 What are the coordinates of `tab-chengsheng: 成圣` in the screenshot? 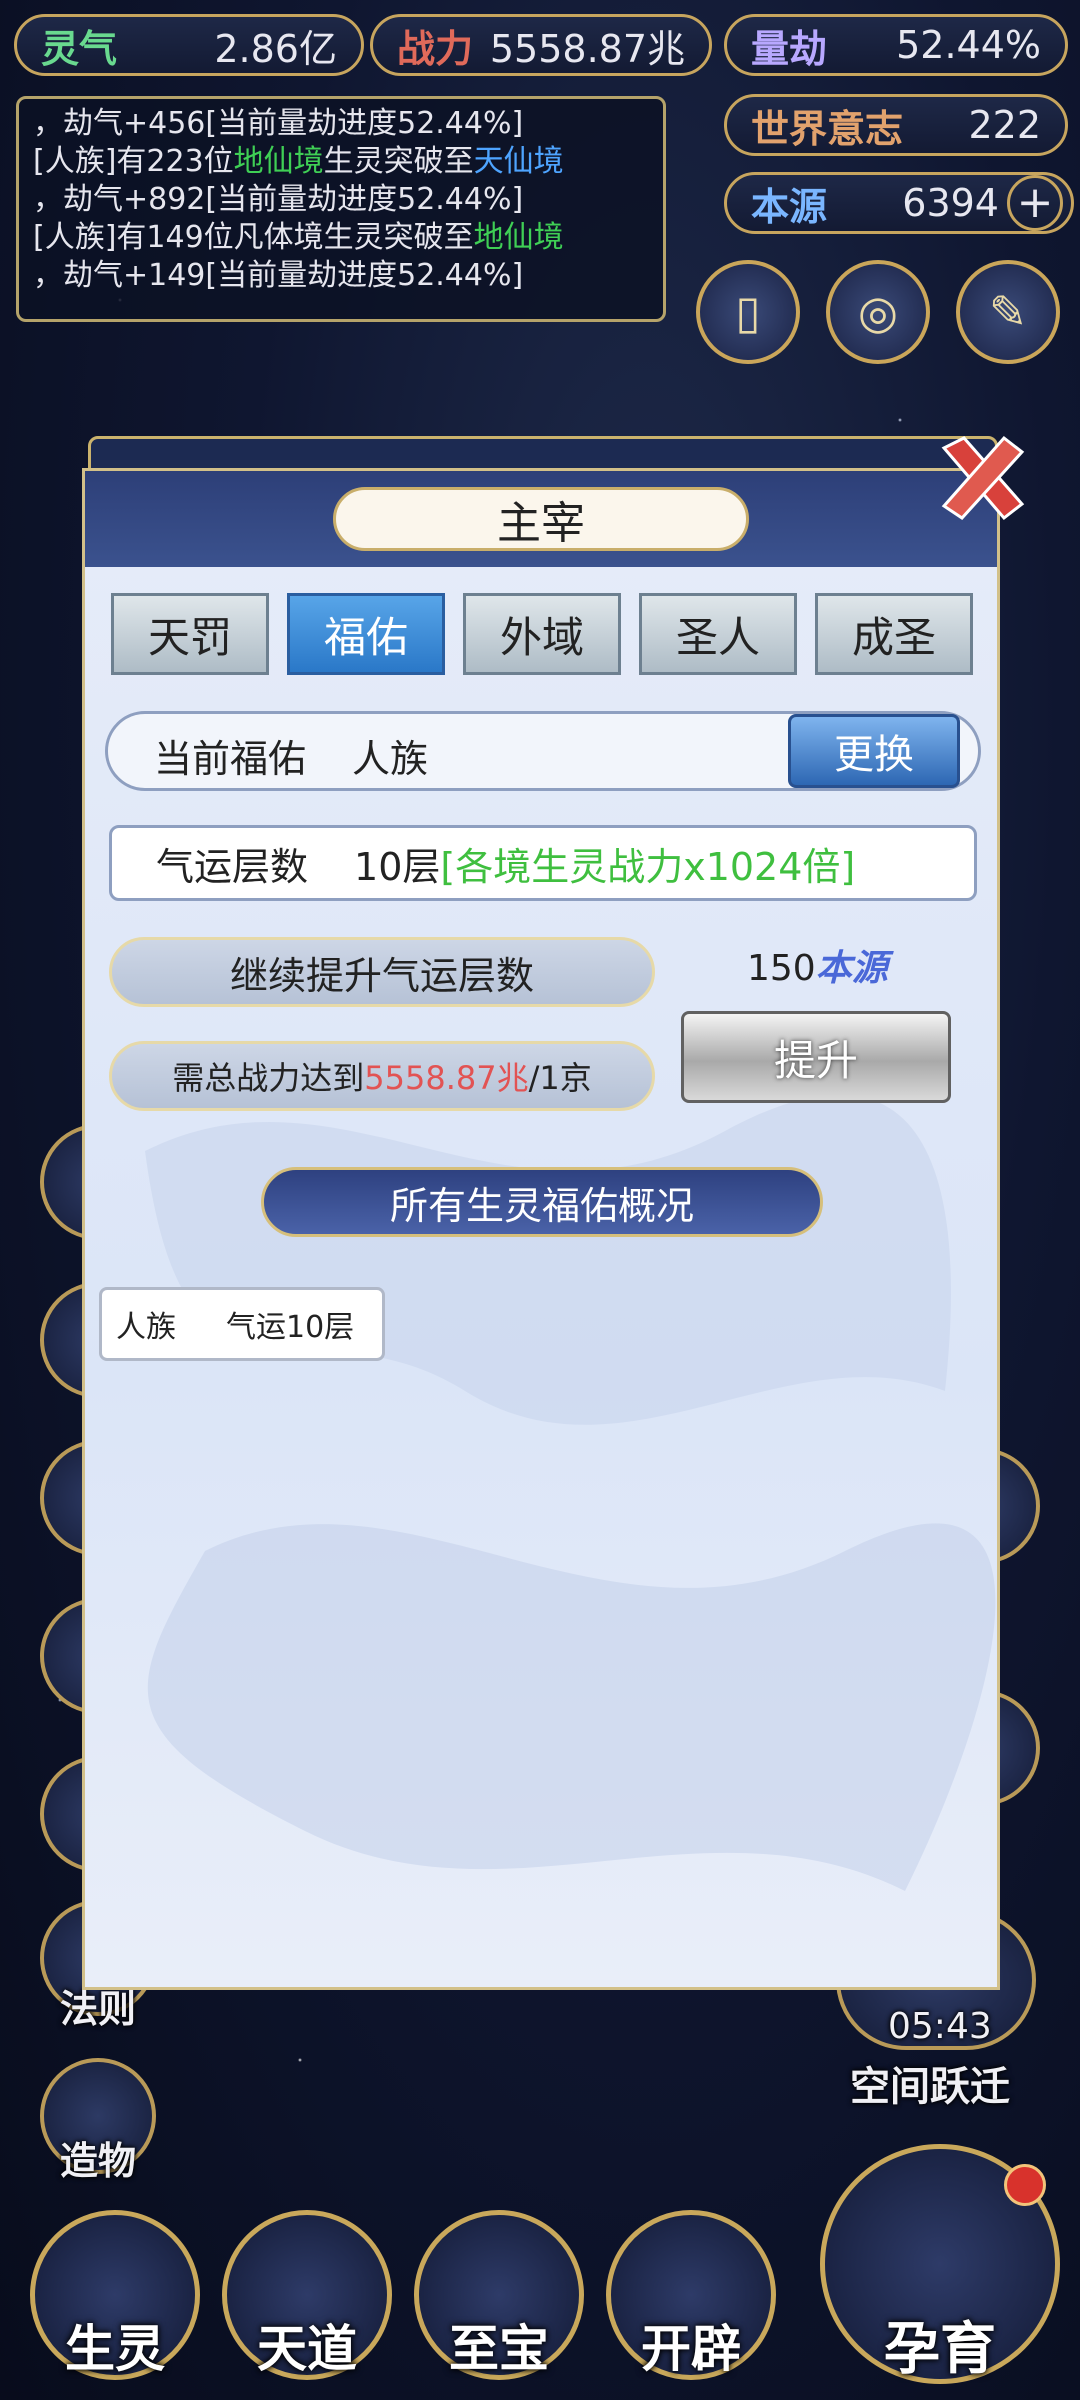 It's located at (894, 634).